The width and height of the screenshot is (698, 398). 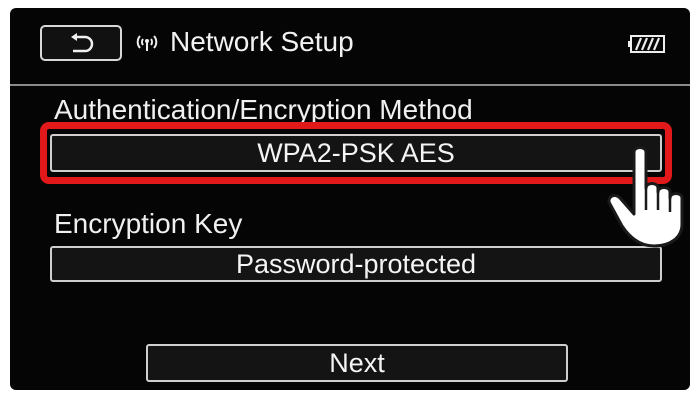 What do you see at coordinates (147, 43) in the screenshot?
I see `wifi-signal-icon` at bounding box center [147, 43].